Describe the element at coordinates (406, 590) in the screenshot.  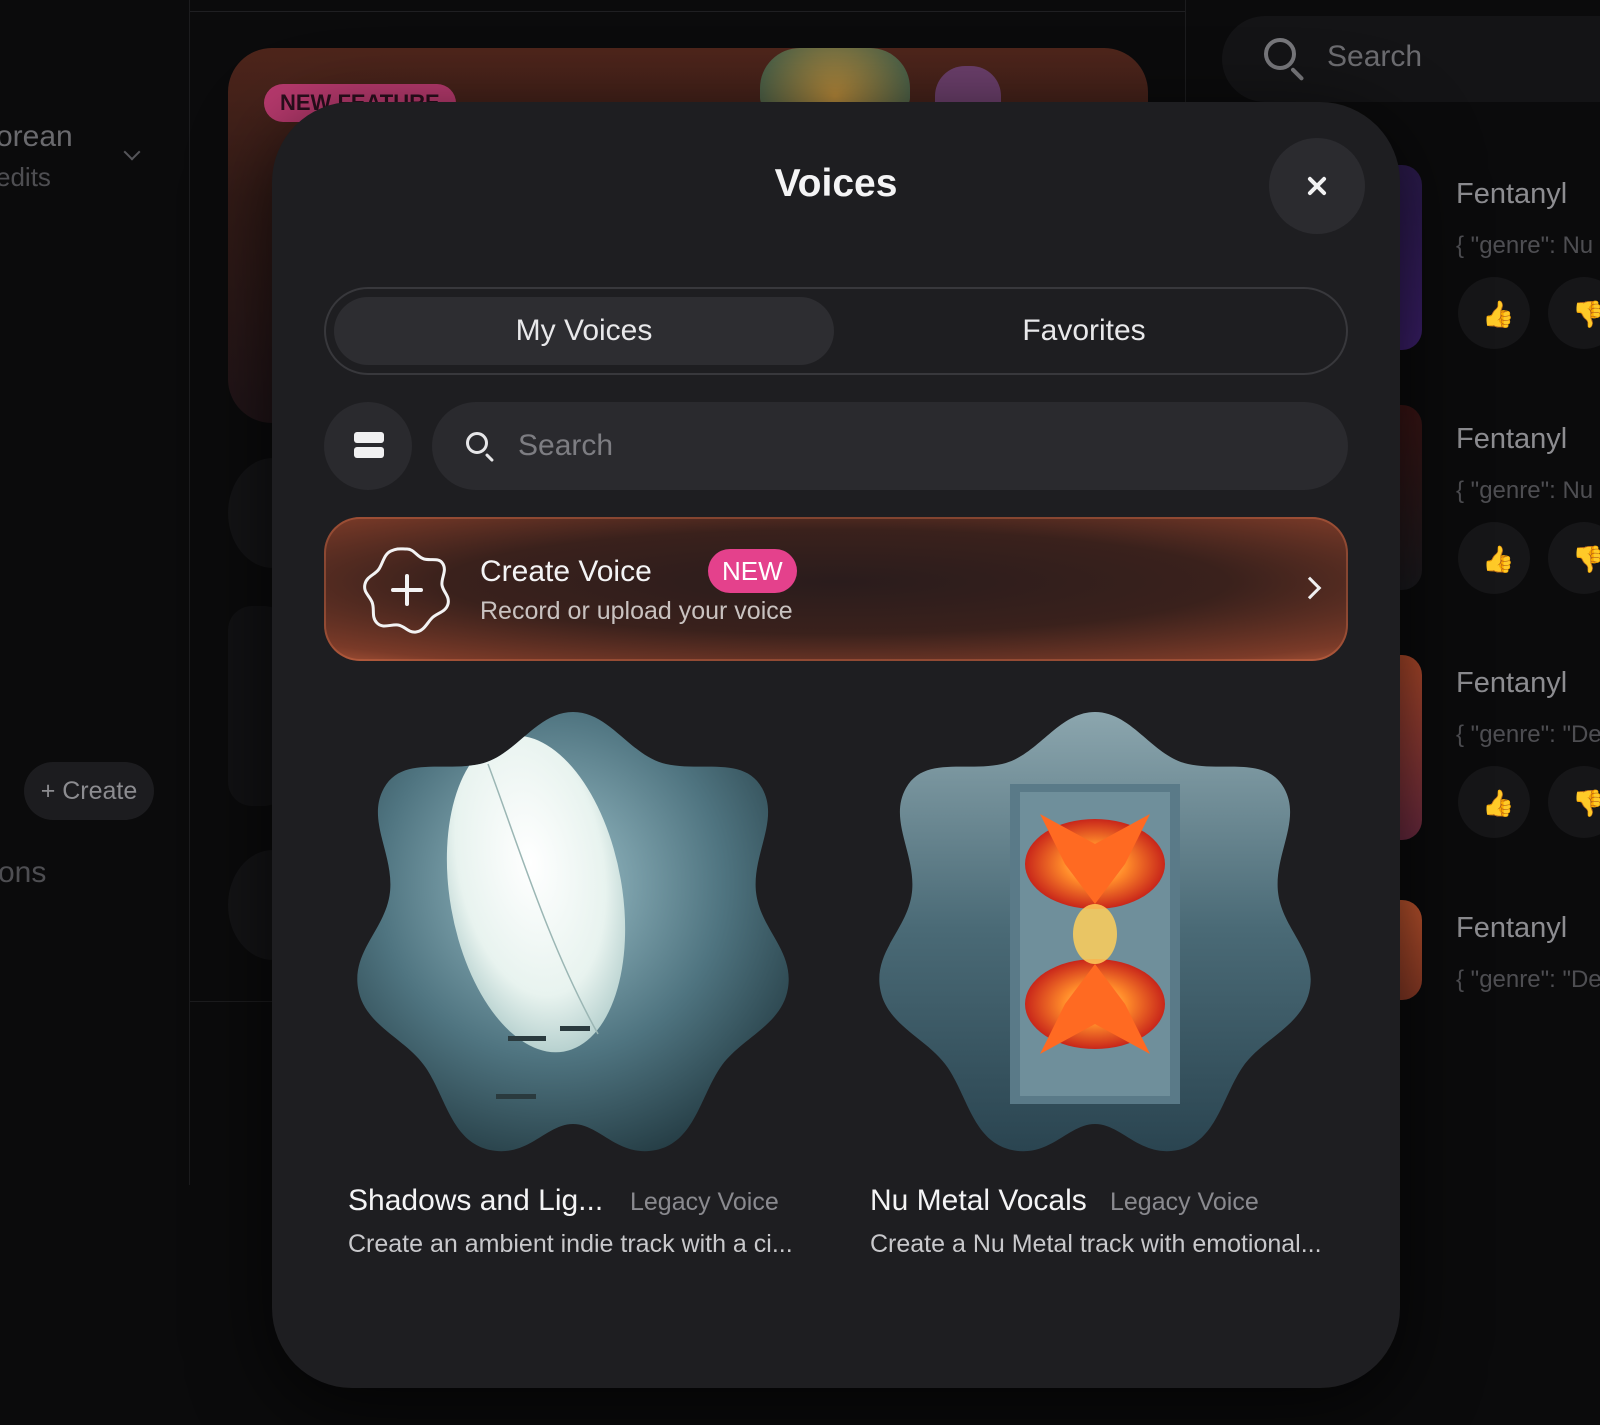
I see `add-voice-icon` at that location.